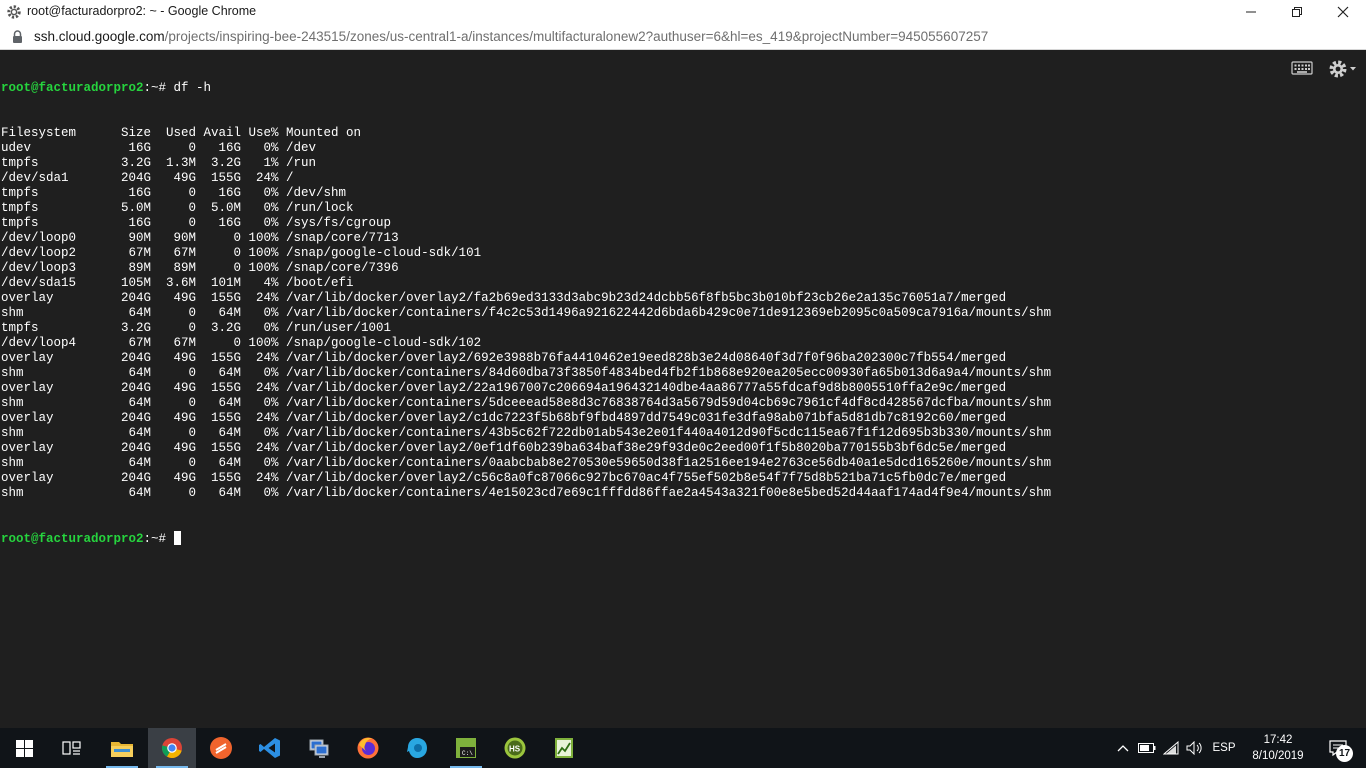 The height and width of the screenshot is (768, 1366). What do you see at coordinates (526, 88) in the screenshot?
I see `command-line: root@facturadorpro2:~# df -h` at bounding box center [526, 88].